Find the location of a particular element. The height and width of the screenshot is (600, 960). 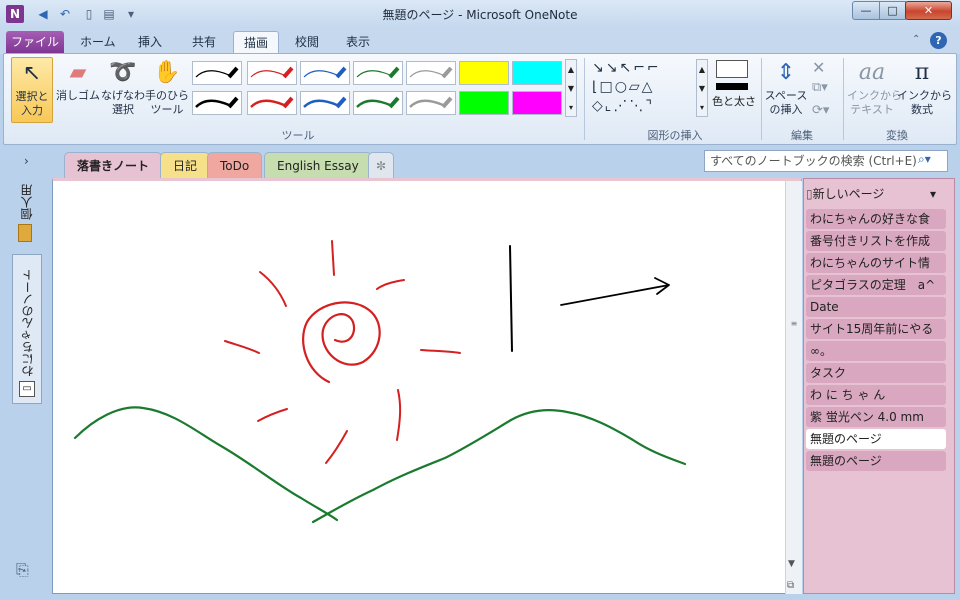

tab-insert: 挿入 is located at coordinates (150, 42).